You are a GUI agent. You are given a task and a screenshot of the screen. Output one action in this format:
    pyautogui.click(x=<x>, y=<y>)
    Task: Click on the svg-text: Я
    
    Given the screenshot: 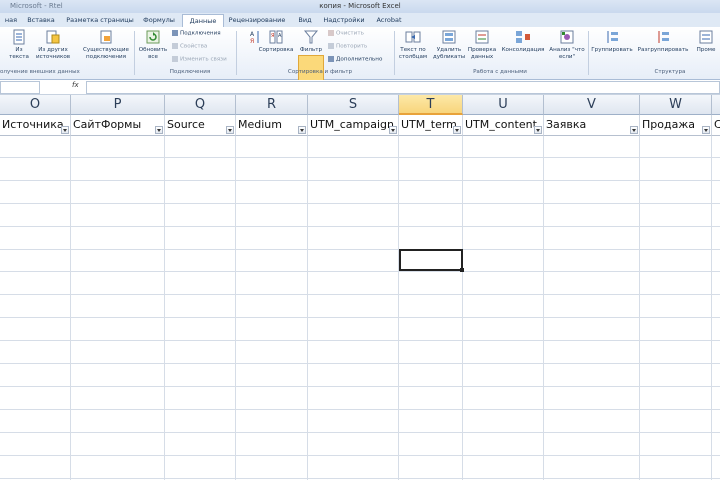 What is the action you would take?
    pyautogui.click(x=252, y=41)
    